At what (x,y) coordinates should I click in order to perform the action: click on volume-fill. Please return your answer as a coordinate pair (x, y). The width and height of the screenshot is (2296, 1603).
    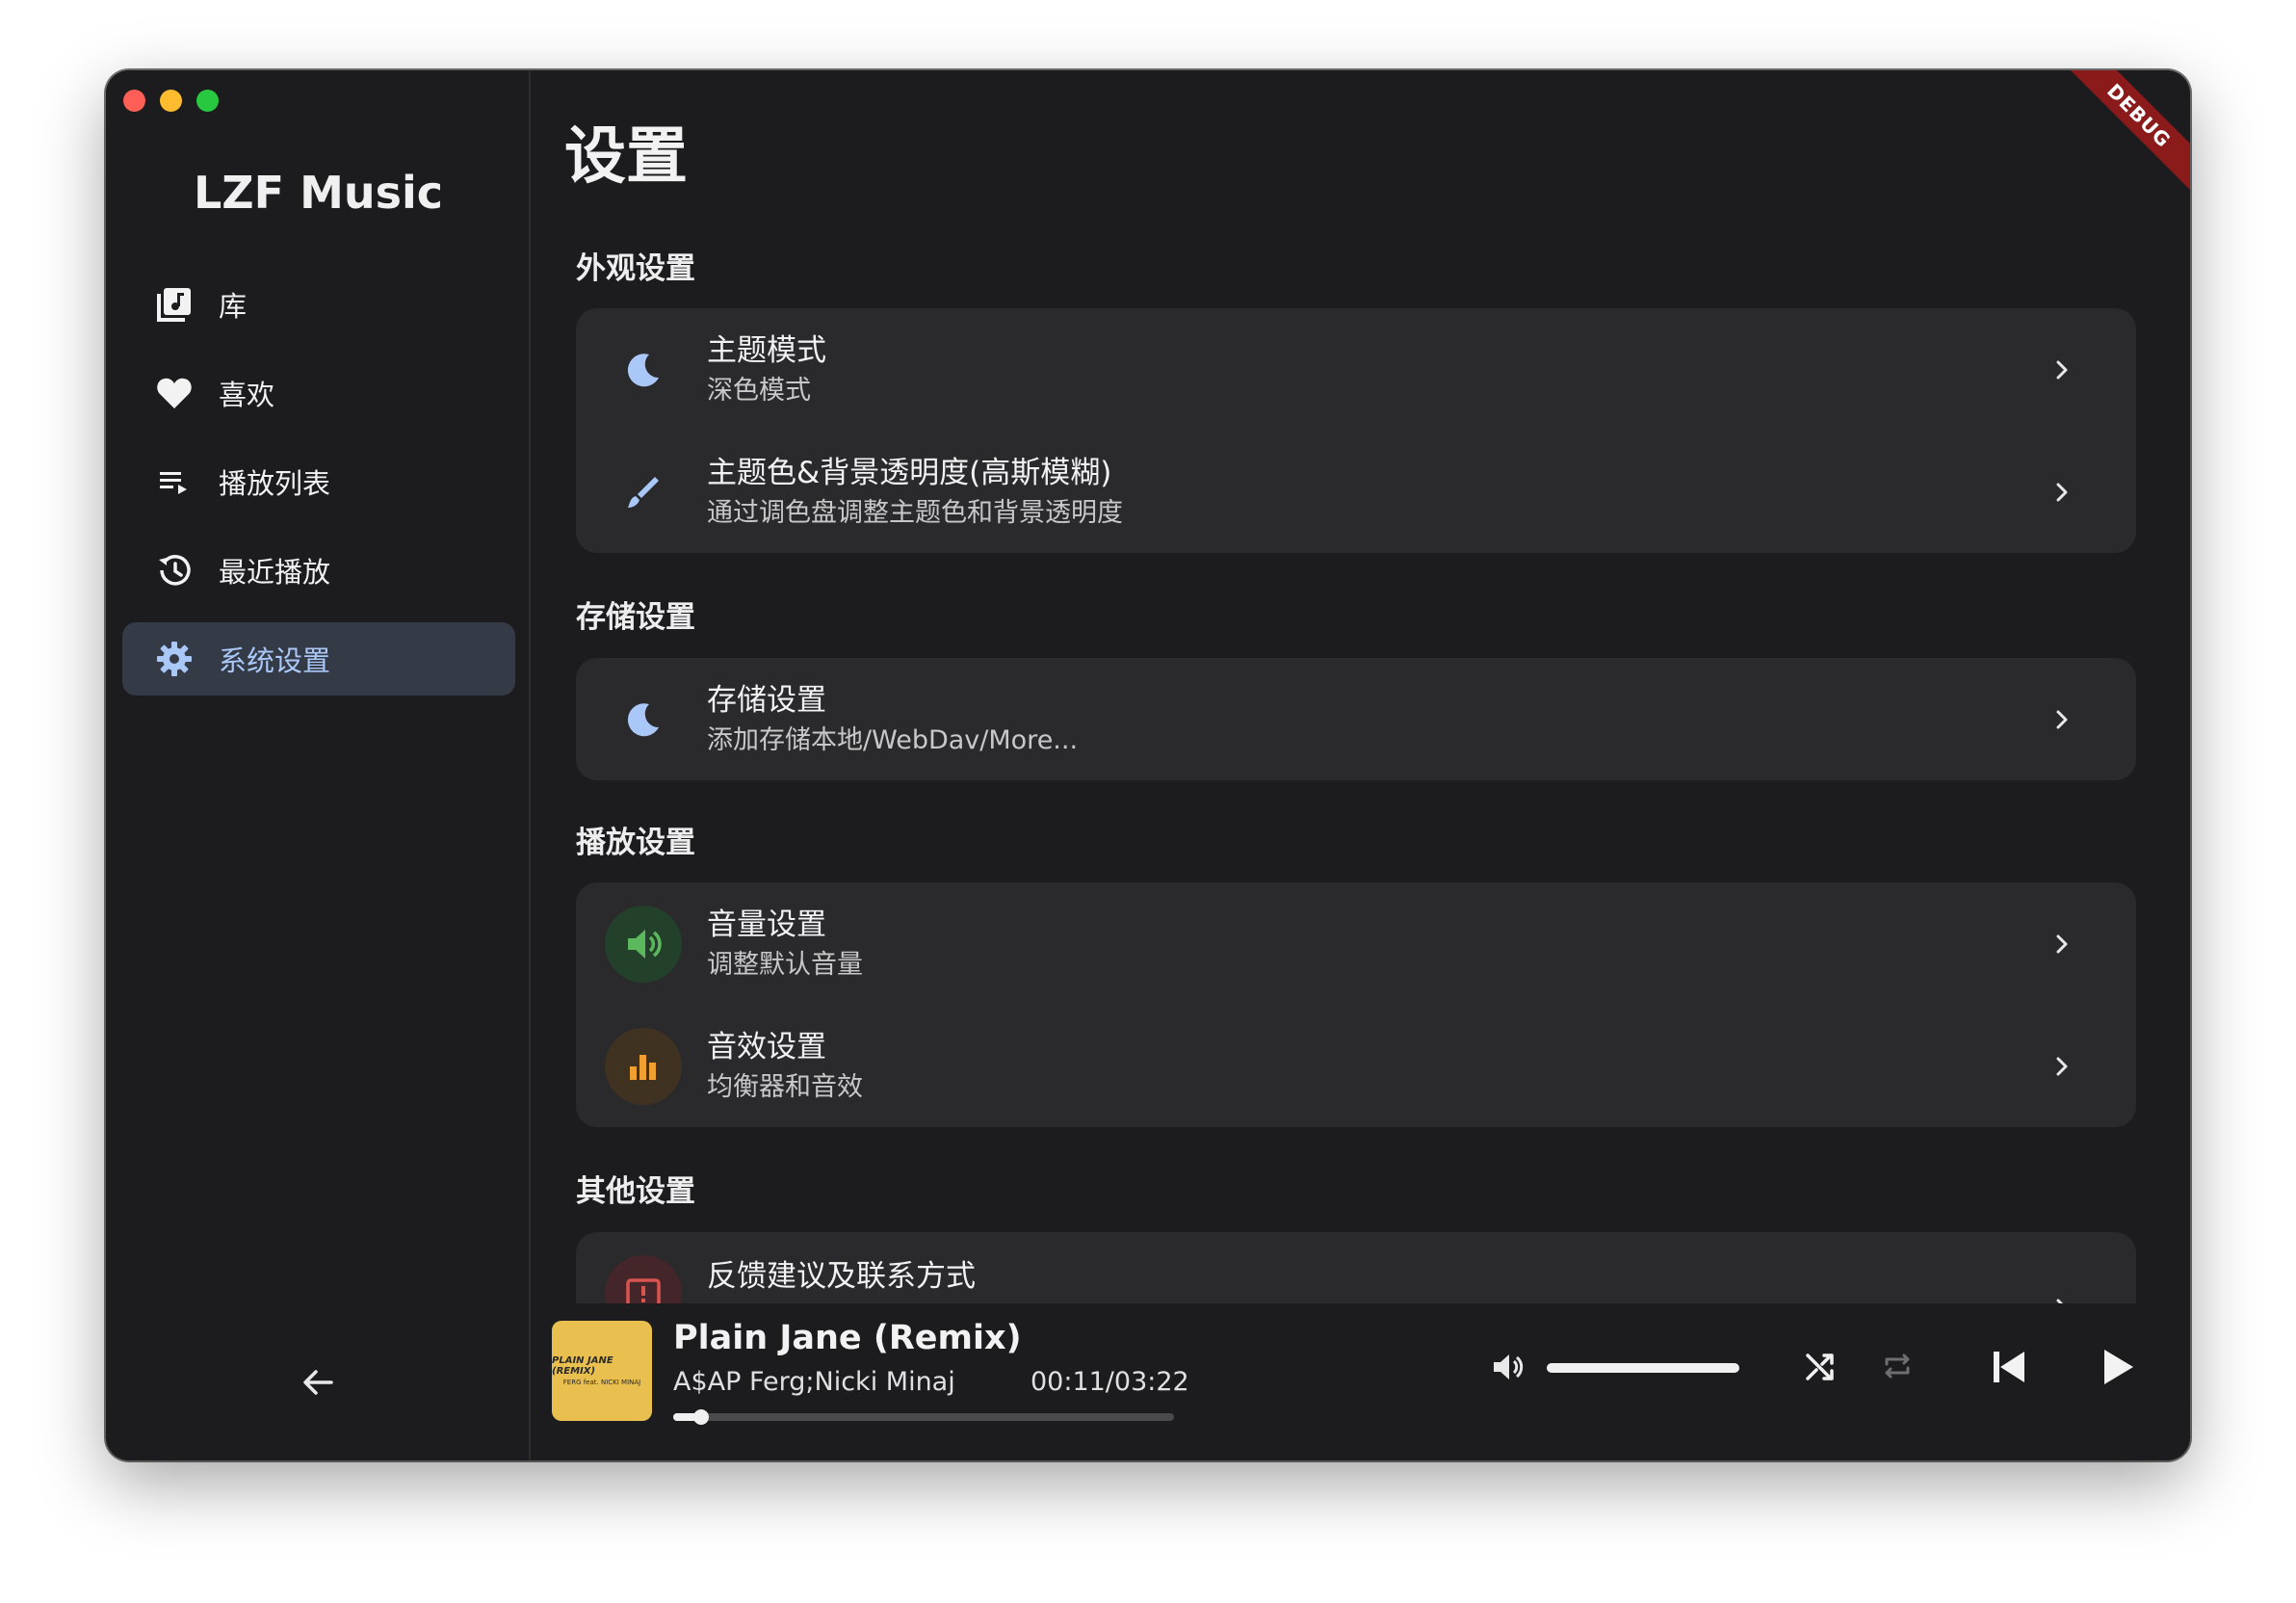
    Looking at the image, I should click on (1643, 1368).